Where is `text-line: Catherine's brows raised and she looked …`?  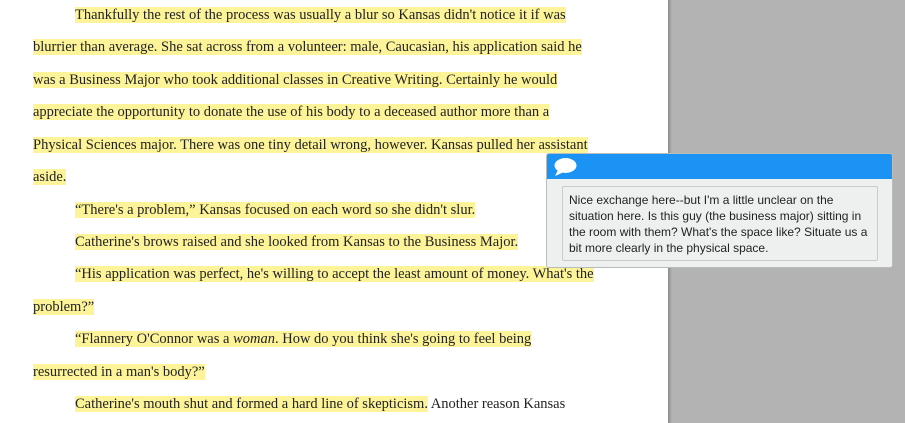
text-line: Catherine's brows raised and she looked … is located at coordinates (297, 242).